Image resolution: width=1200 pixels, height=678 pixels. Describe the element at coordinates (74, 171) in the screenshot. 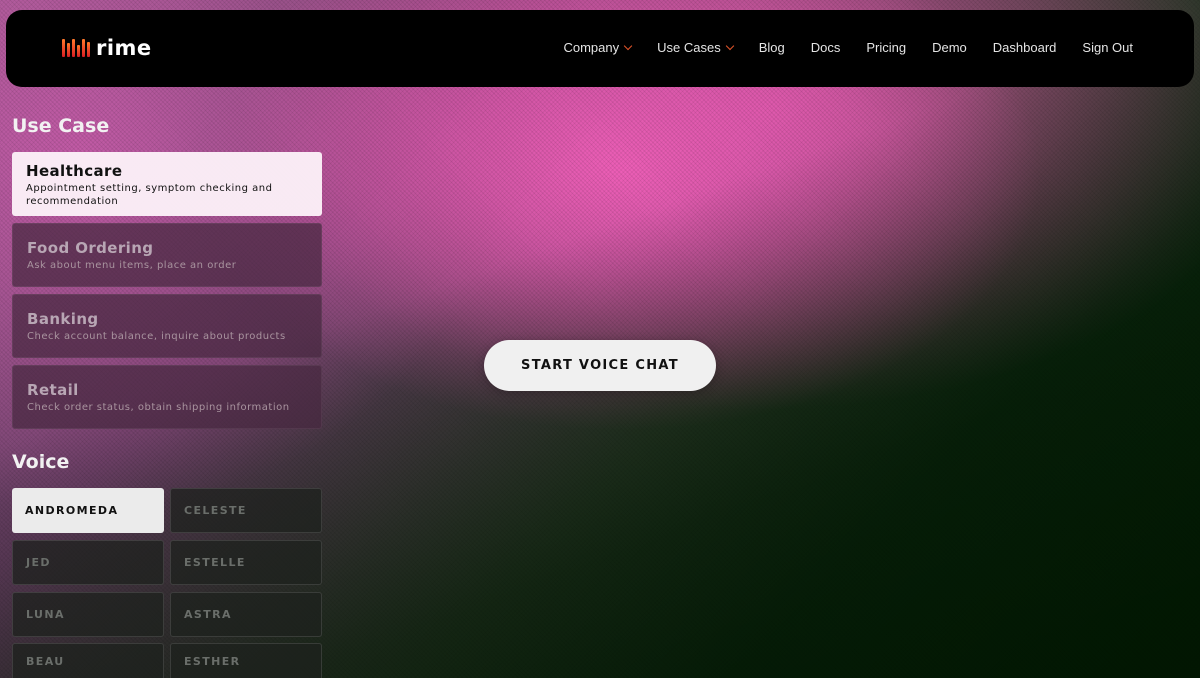

I see `use-case-title: Healthcare` at that location.